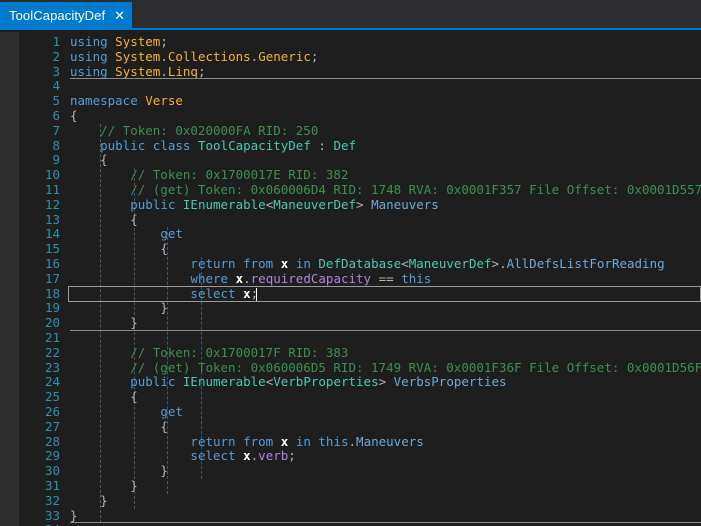  What do you see at coordinates (256, 294) in the screenshot?
I see `text-caret` at bounding box center [256, 294].